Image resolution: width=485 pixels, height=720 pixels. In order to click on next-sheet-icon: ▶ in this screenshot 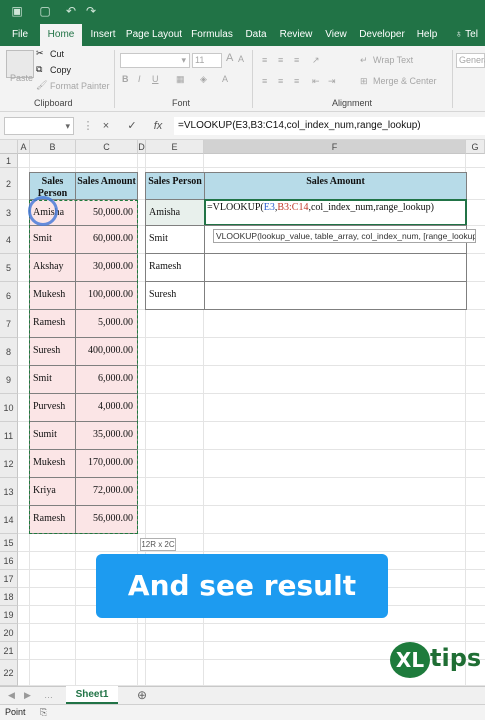, I will do `click(27, 695)`.